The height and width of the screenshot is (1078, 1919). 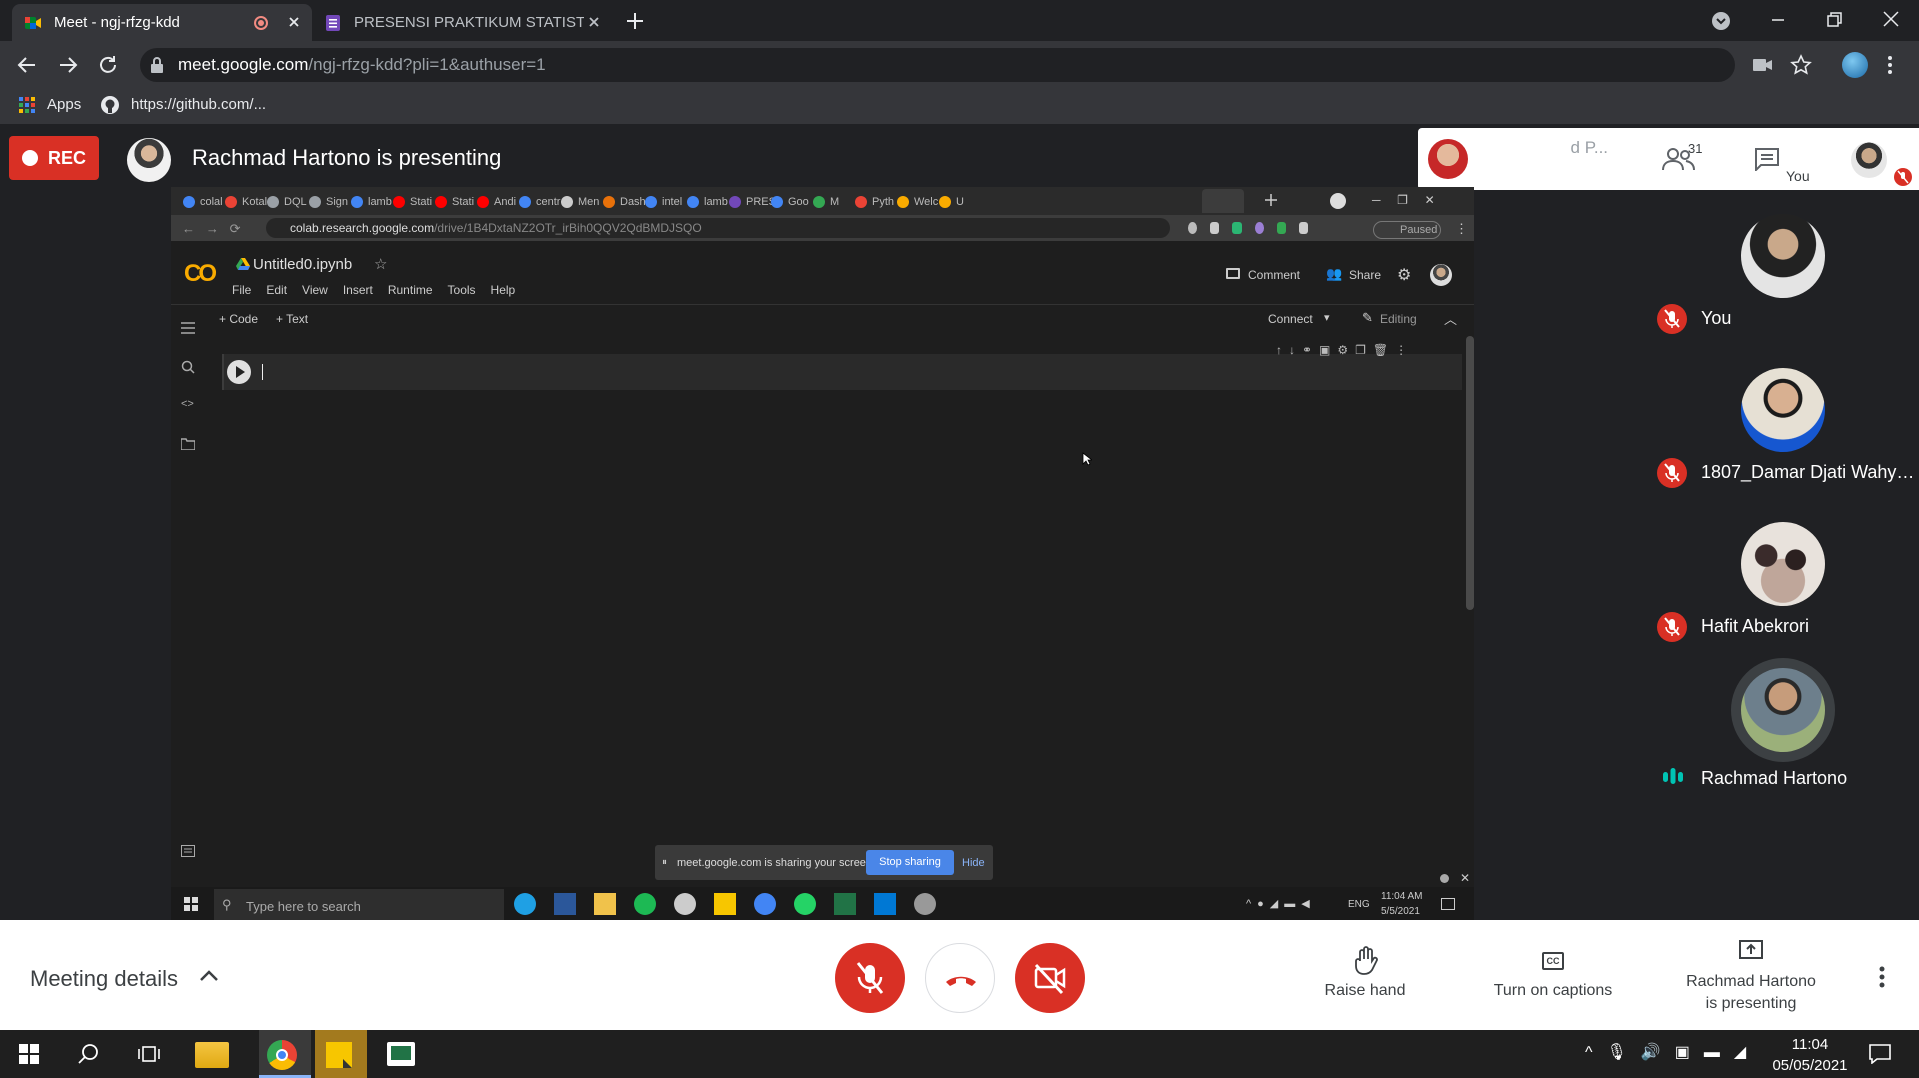 What do you see at coordinates (1869, 160) in the screenshot?
I see `self-avatar` at bounding box center [1869, 160].